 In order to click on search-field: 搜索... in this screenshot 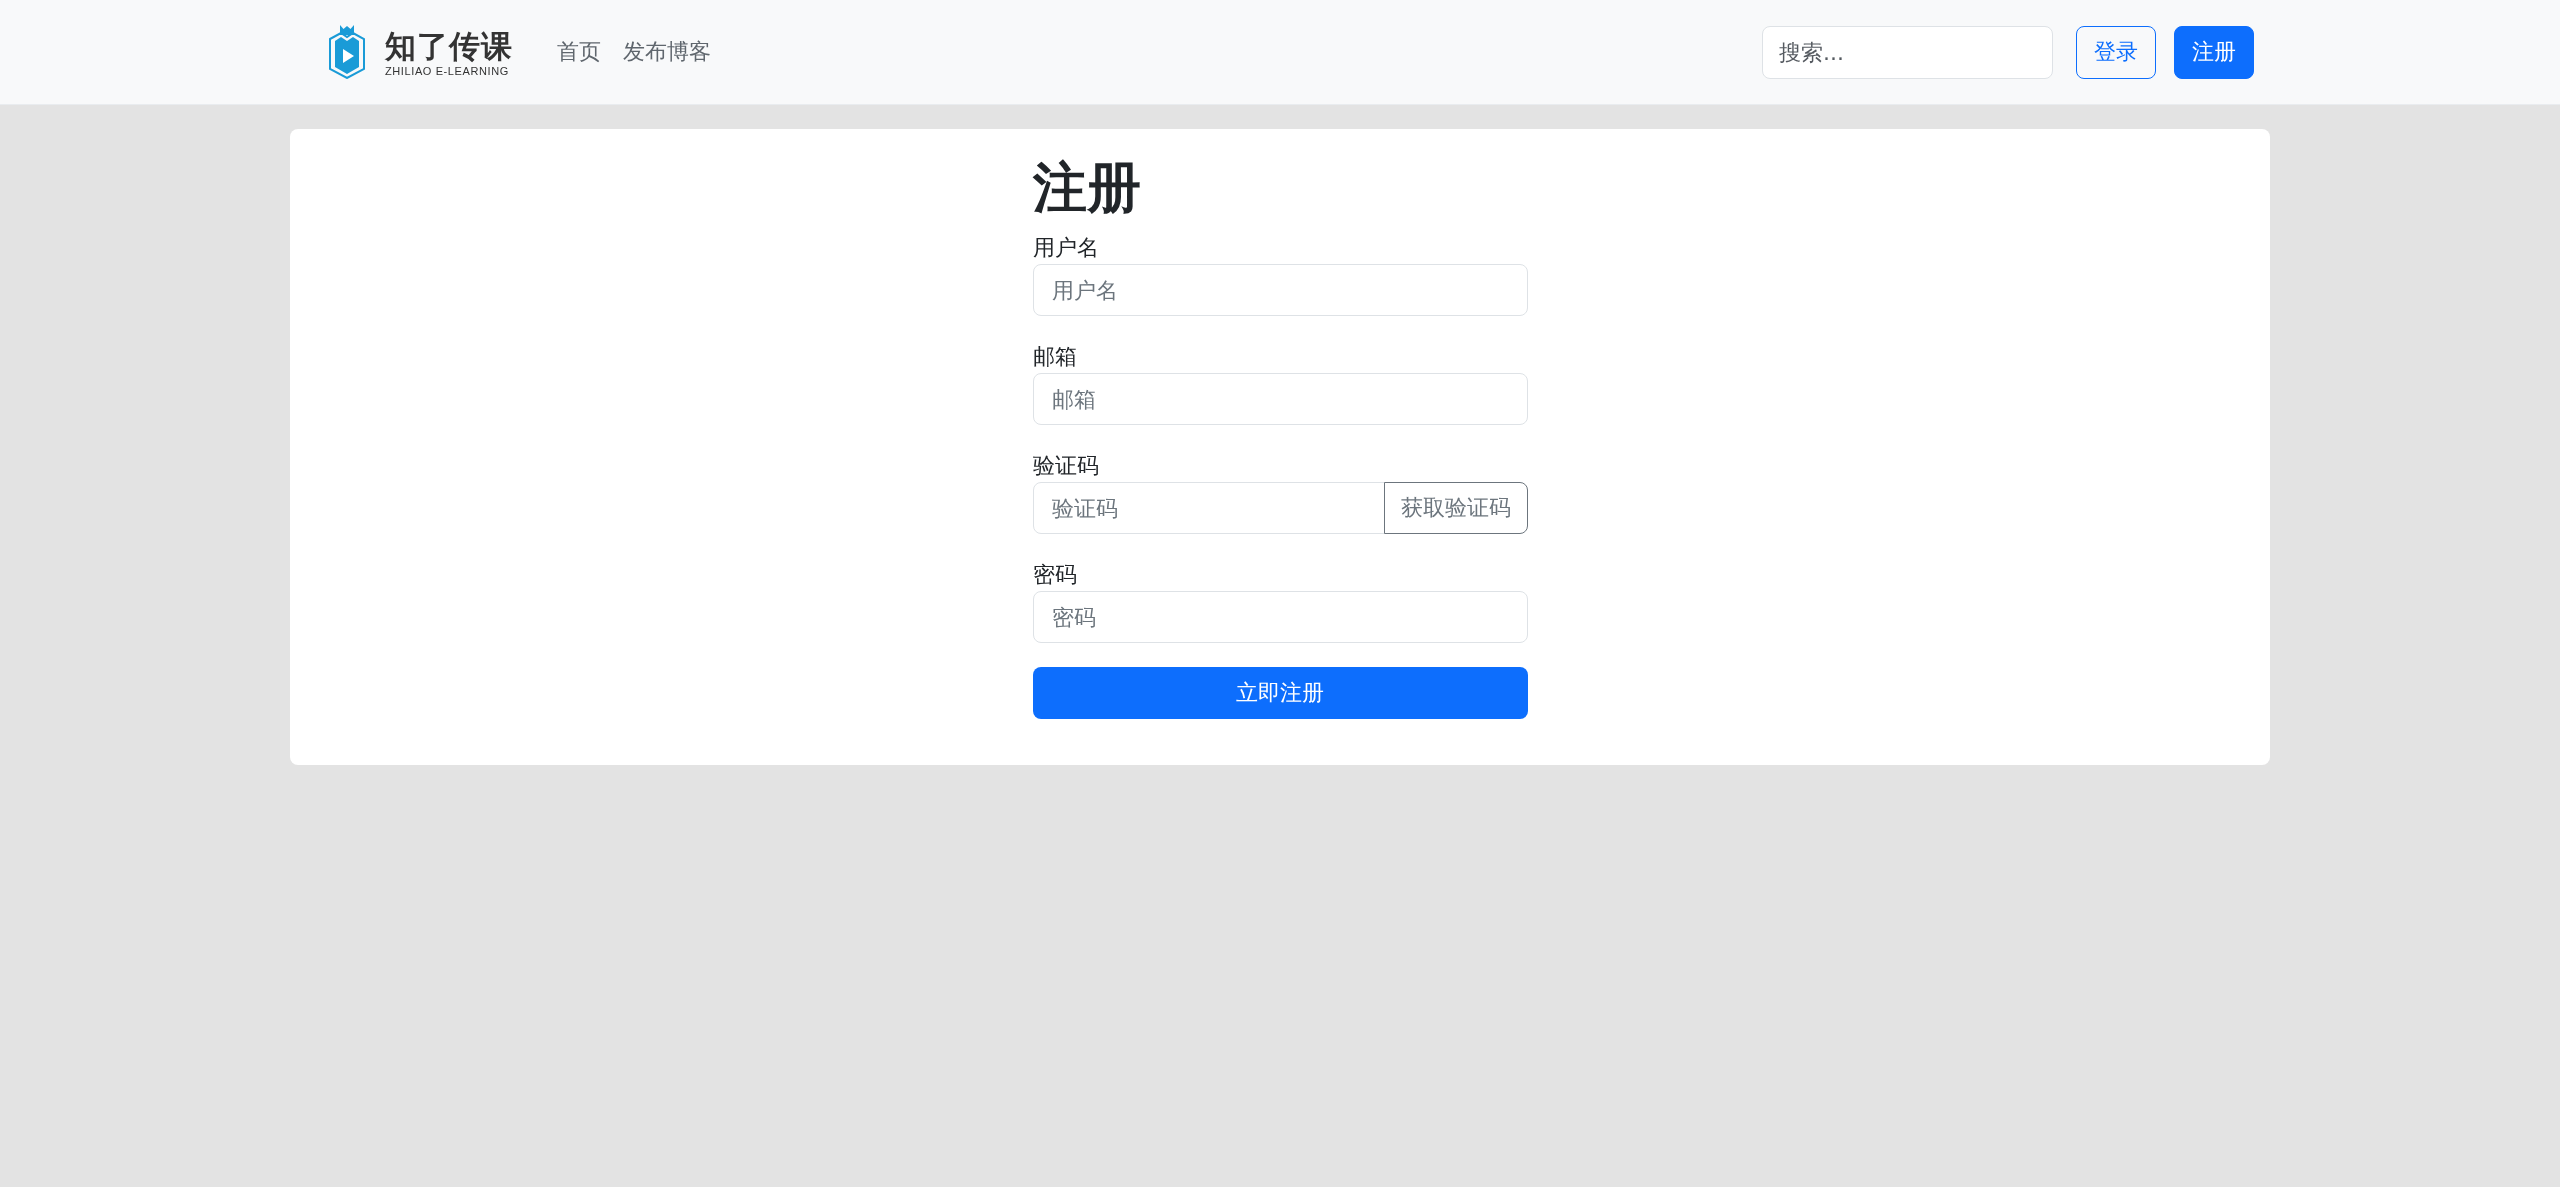, I will do `click(1907, 52)`.